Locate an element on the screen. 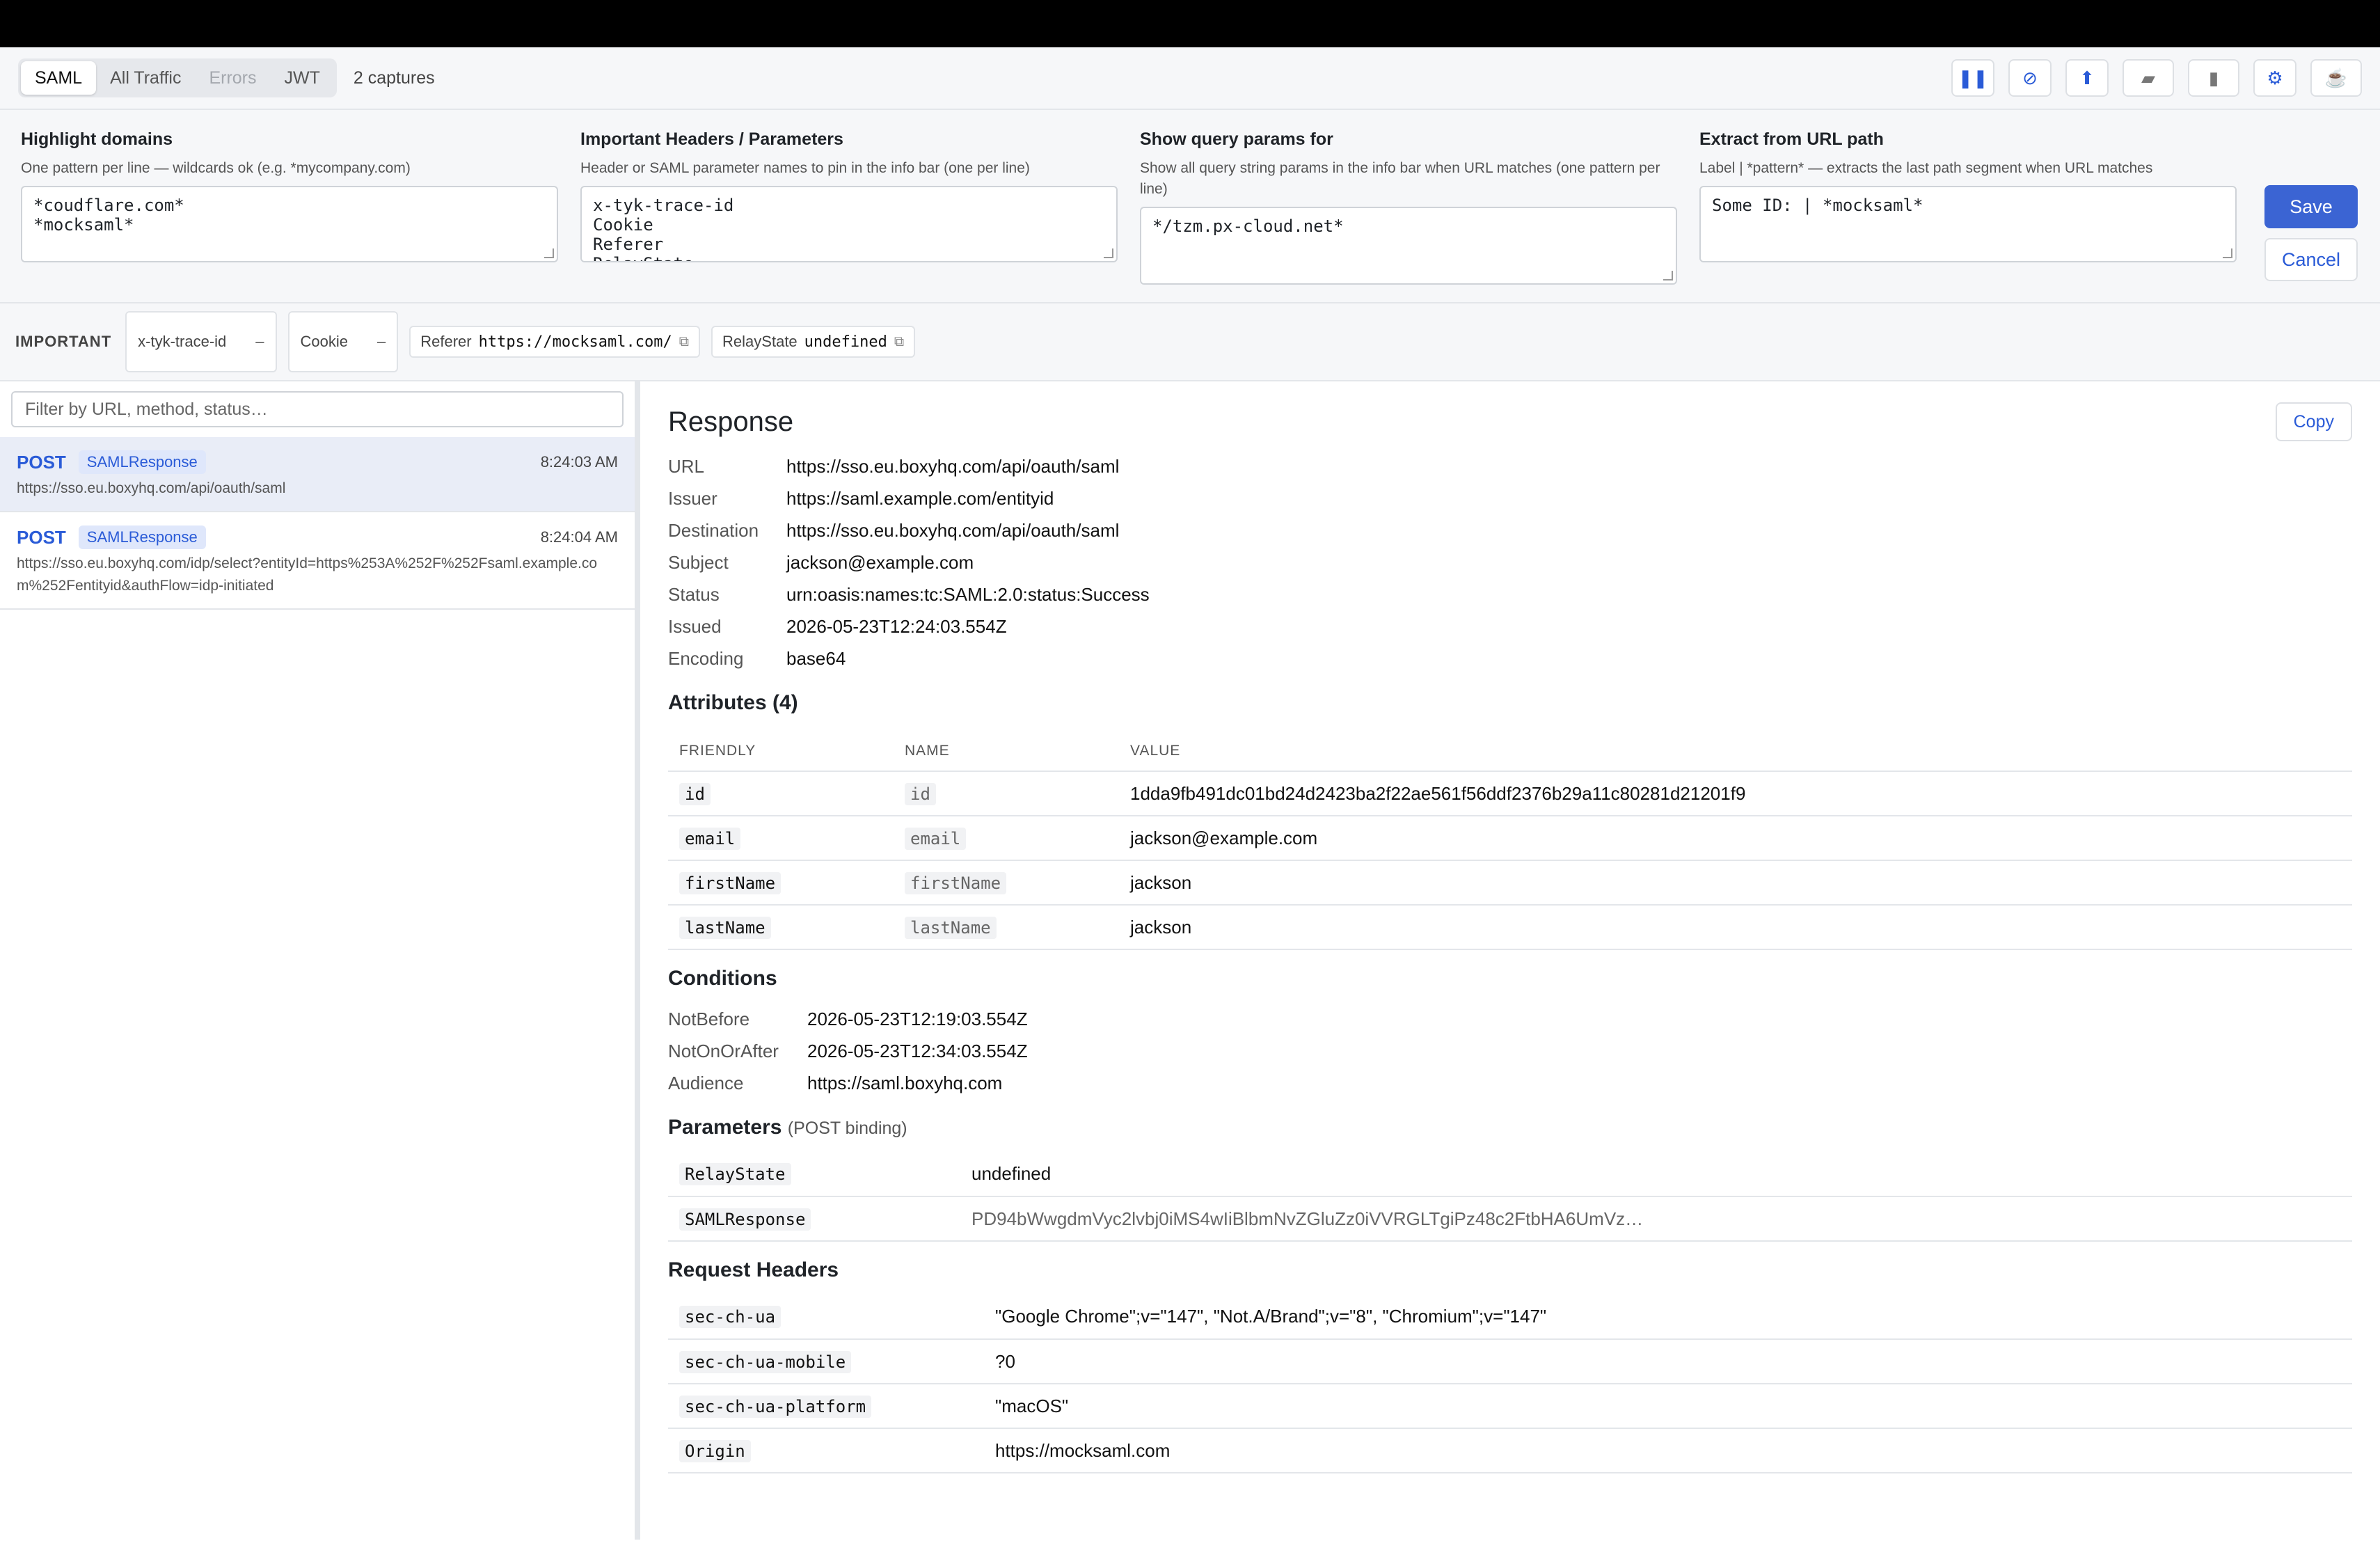 The width and height of the screenshot is (2380, 1541). request-headers-title: Request Headers is located at coordinates (754, 1269).